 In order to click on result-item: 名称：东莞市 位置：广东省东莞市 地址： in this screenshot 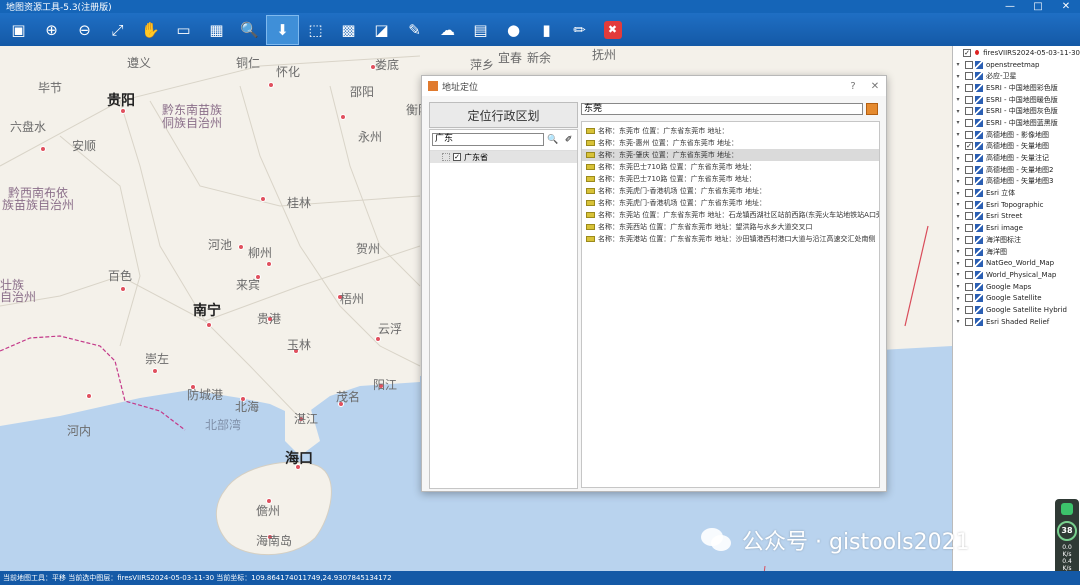, I will do `click(730, 131)`.